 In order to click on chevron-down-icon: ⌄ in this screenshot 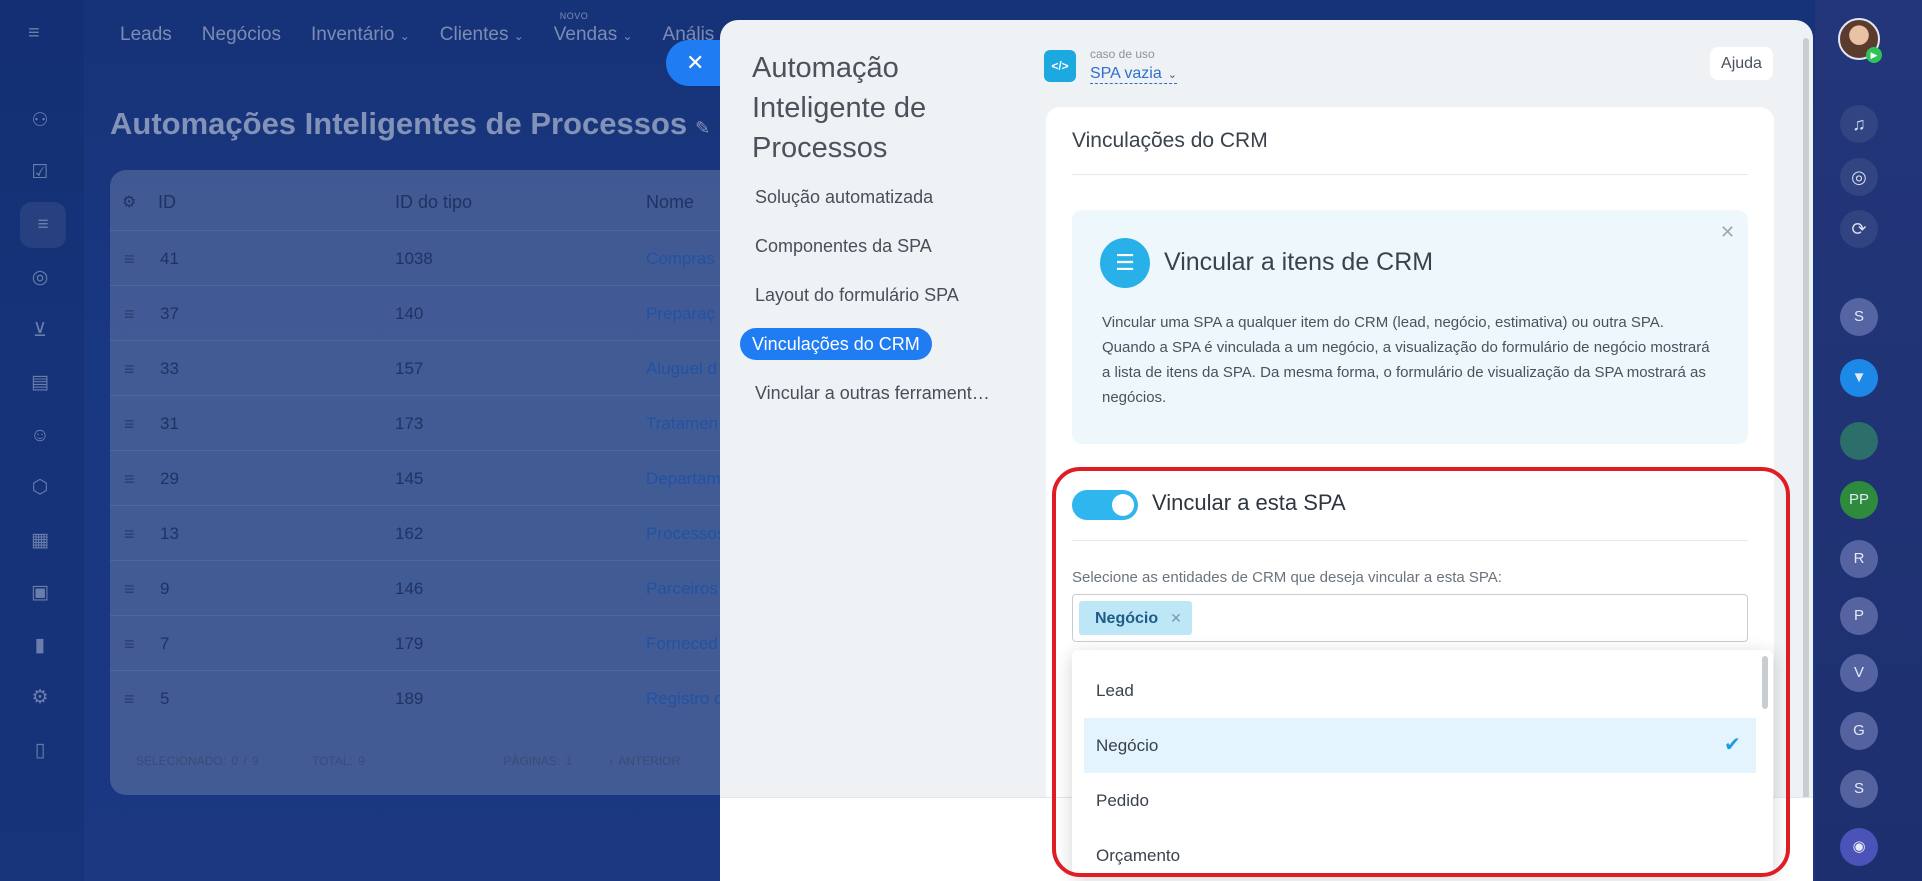, I will do `click(1172, 75)`.